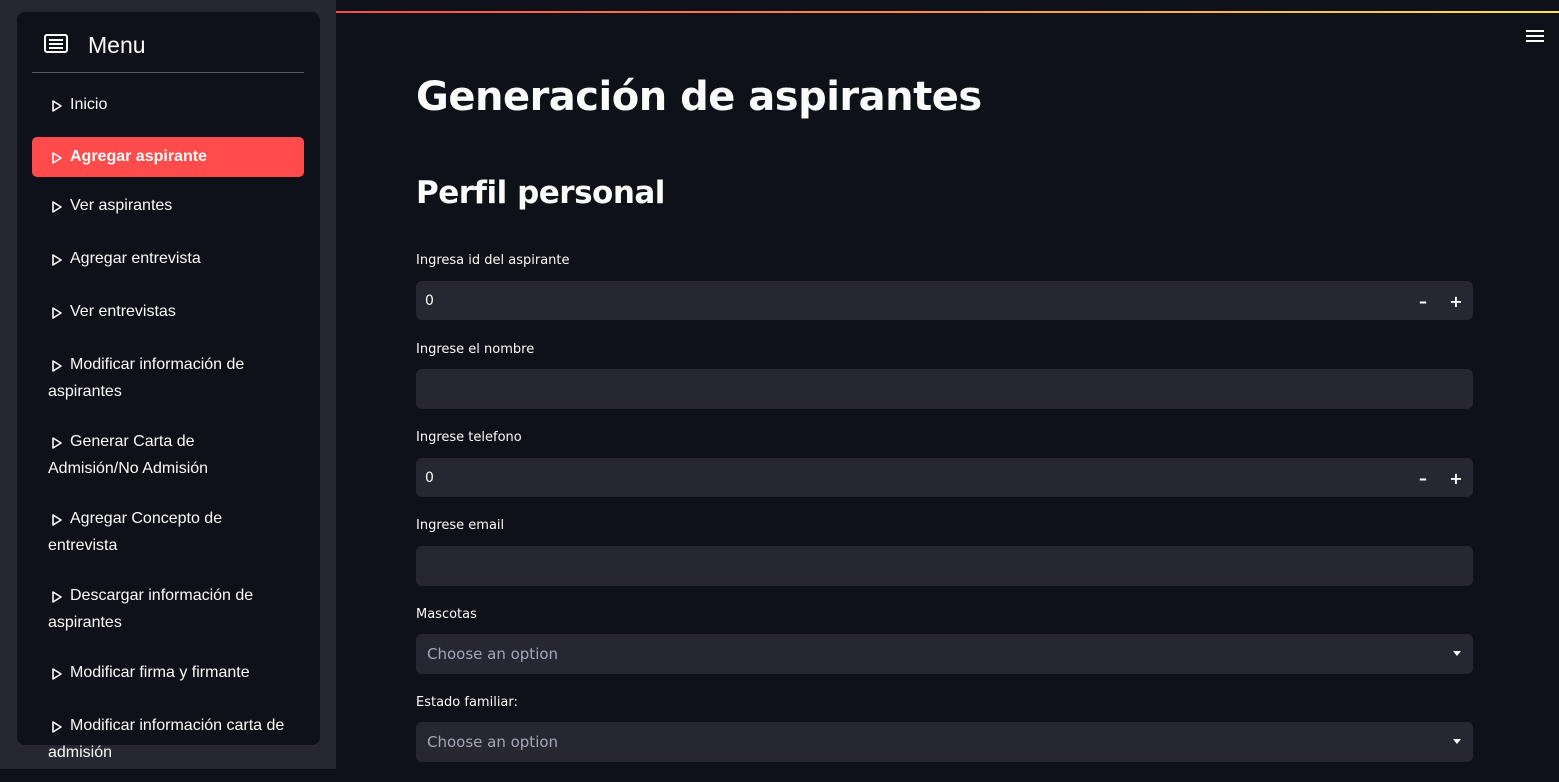  I want to click on menu-title: Menu, so click(117, 45).